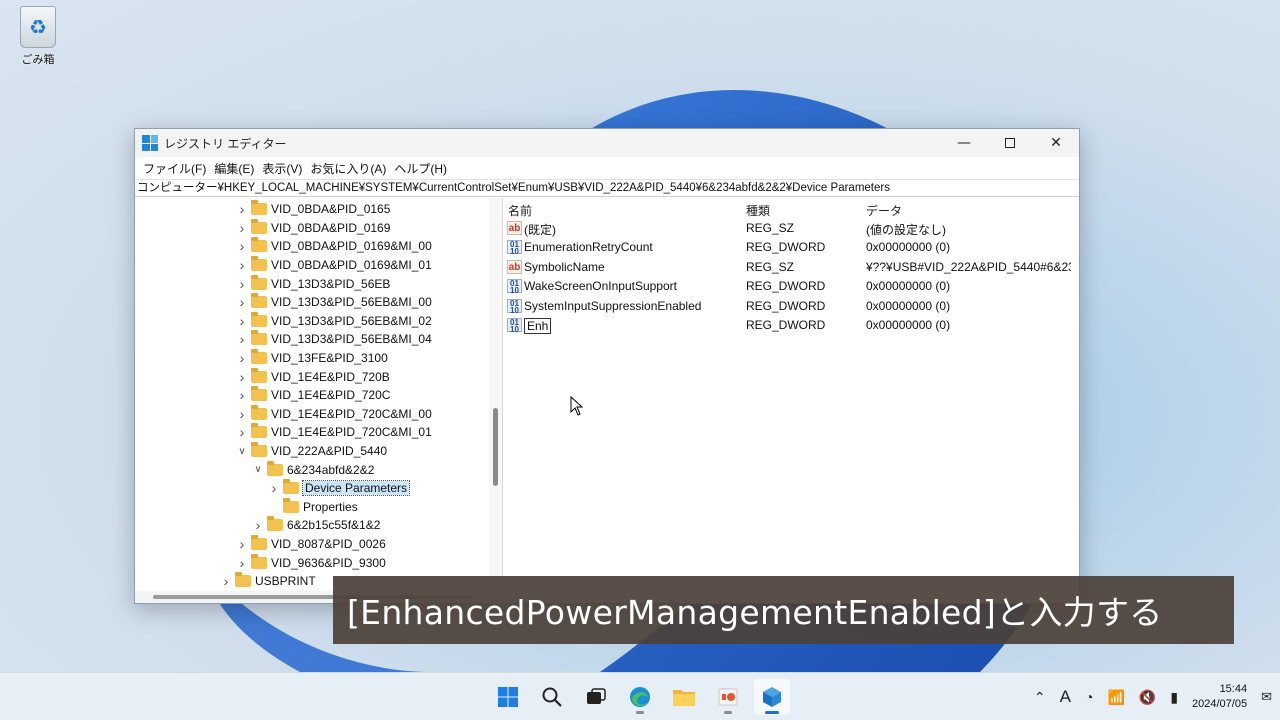 The height and width of the screenshot is (720, 1280). I want to click on title-bar: レジストリ エディター — ✕, so click(607, 143).